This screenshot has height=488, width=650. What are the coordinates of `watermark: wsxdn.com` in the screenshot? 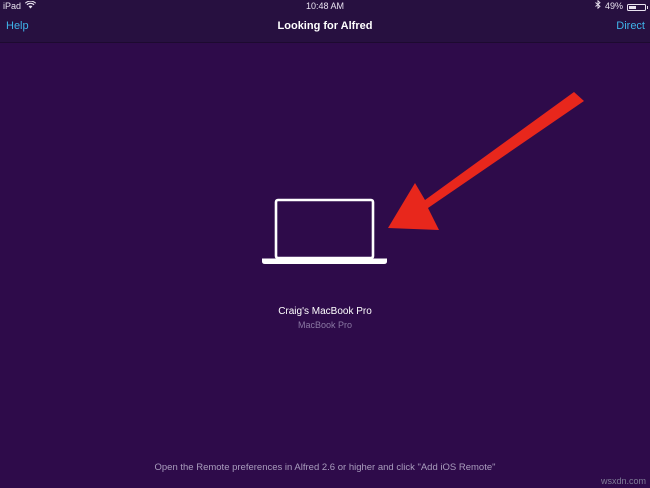 It's located at (623, 481).